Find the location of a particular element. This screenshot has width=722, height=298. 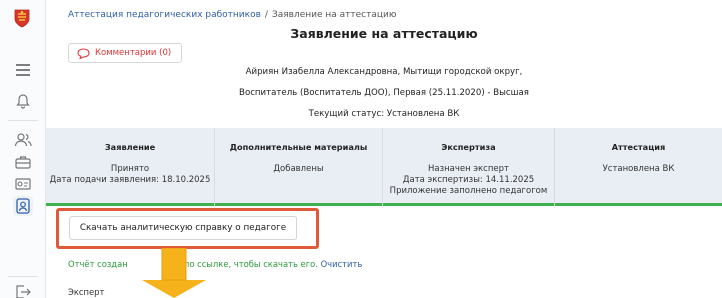

certificate-icon is located at coordinates (23, 184).